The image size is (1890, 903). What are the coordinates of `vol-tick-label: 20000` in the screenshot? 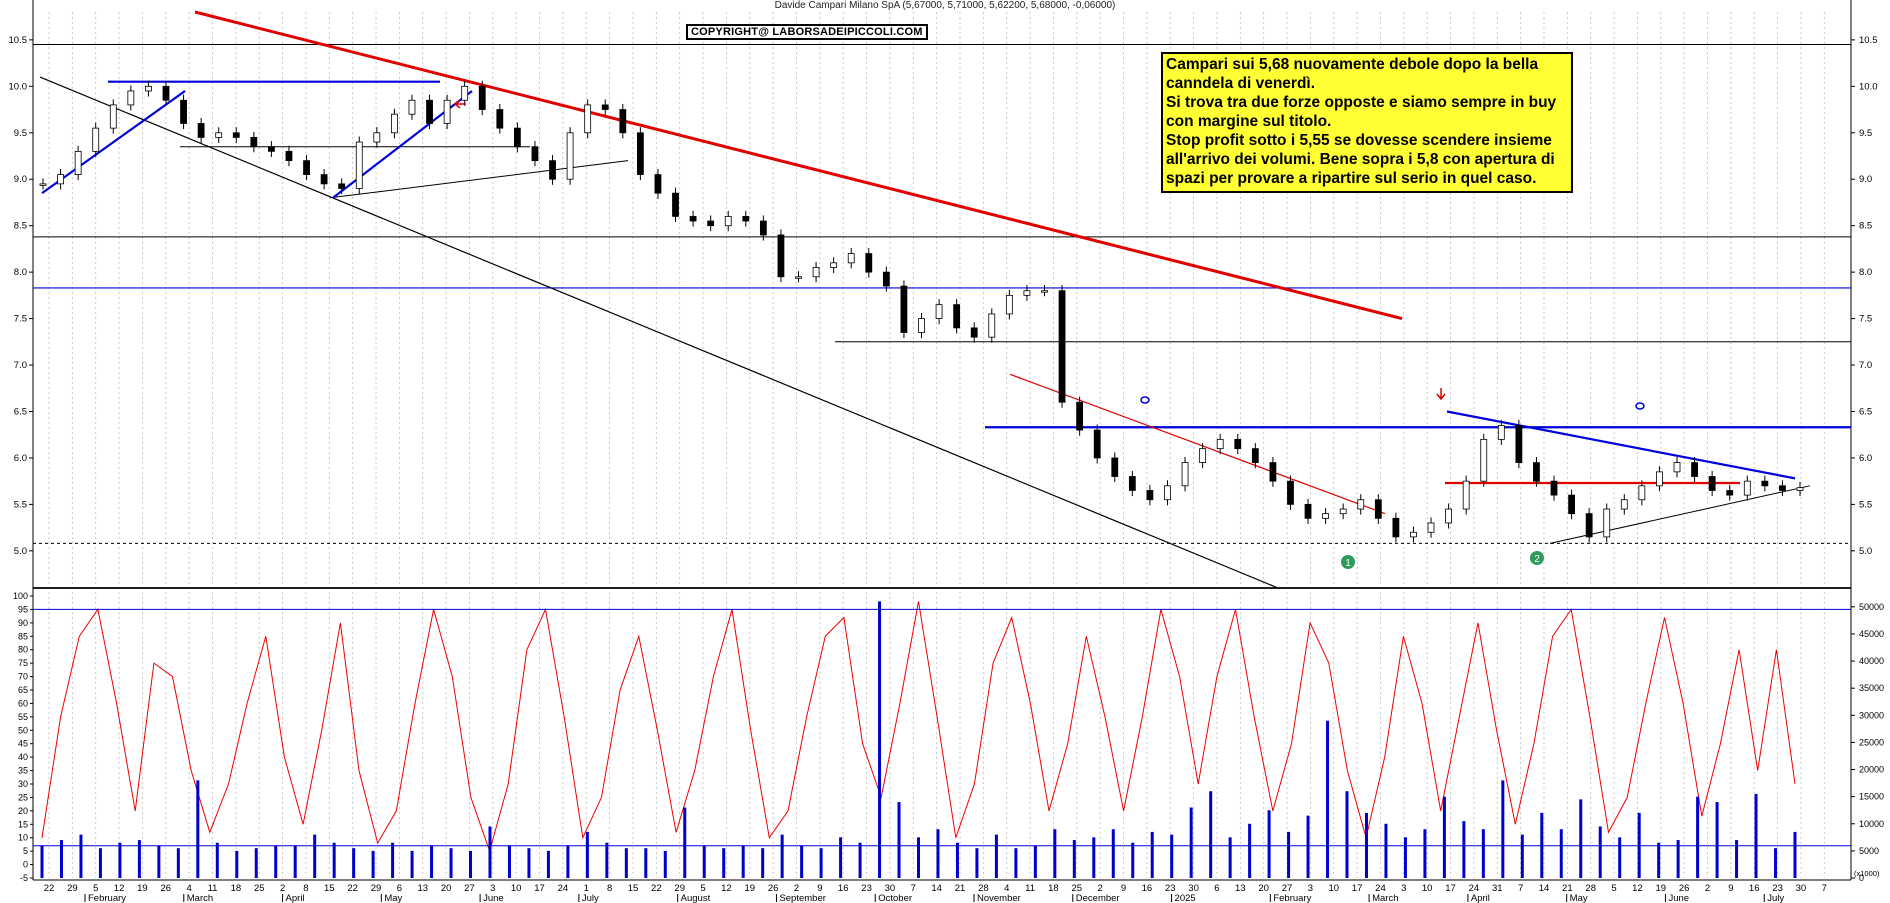 It's located at (1871, 770).